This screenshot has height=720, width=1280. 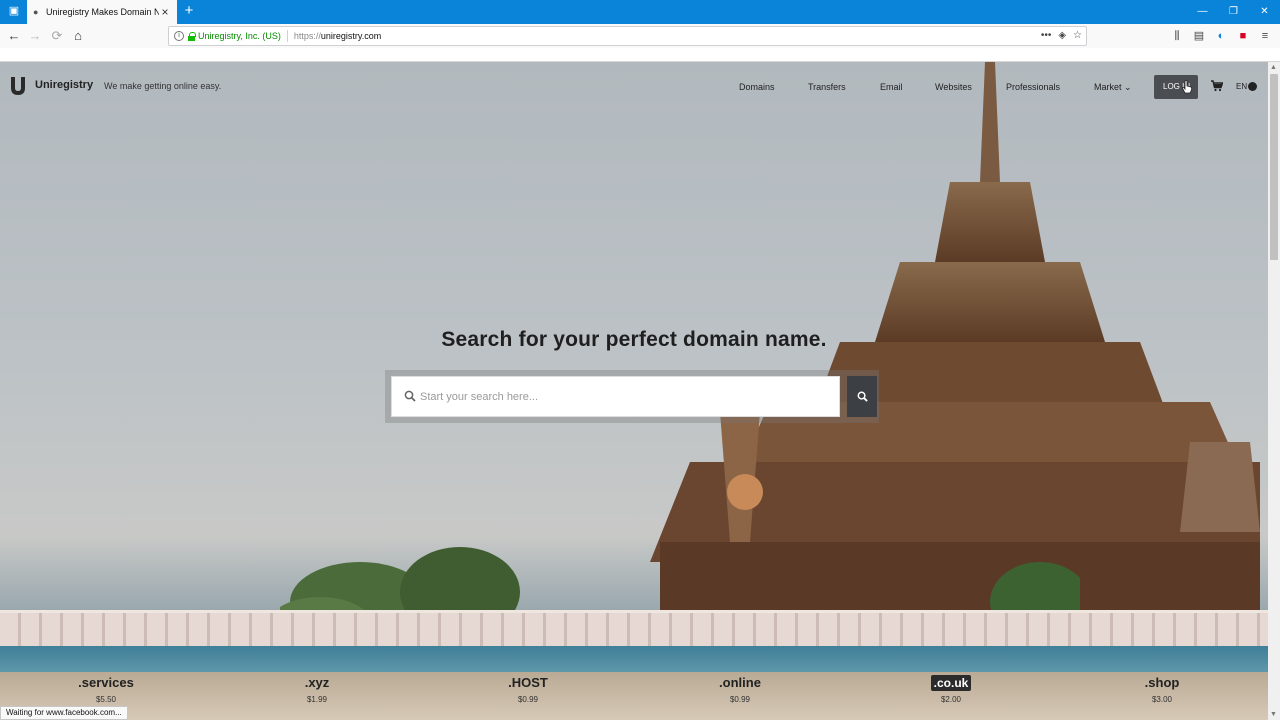 I want to click on close-window-icon: ✕, so click(x=1264, y=12).